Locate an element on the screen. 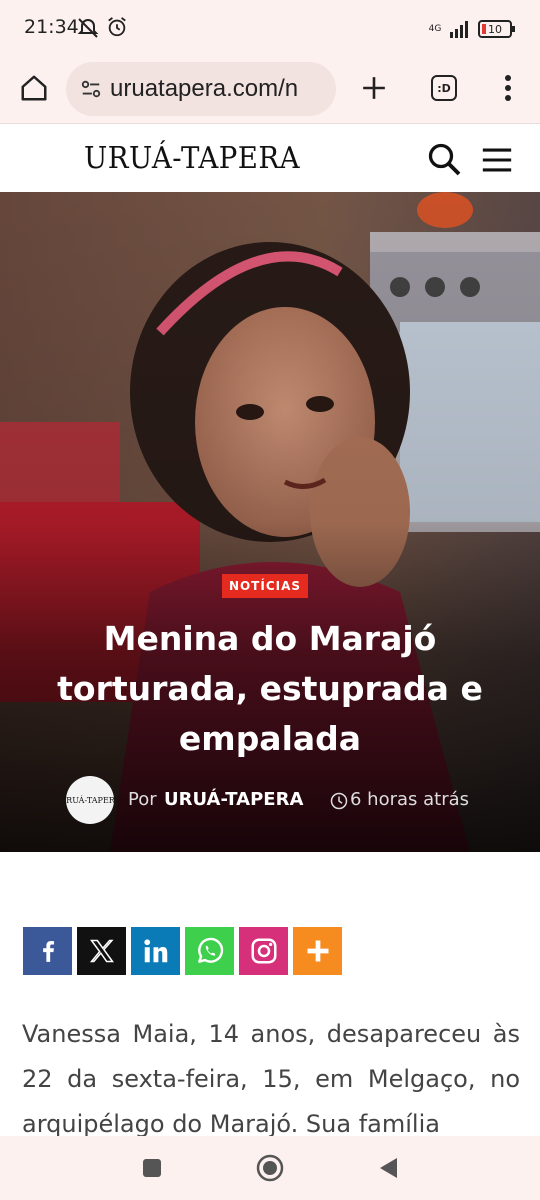 The image size is (540, 1200). back-button is located at coordinates (388, 1168).